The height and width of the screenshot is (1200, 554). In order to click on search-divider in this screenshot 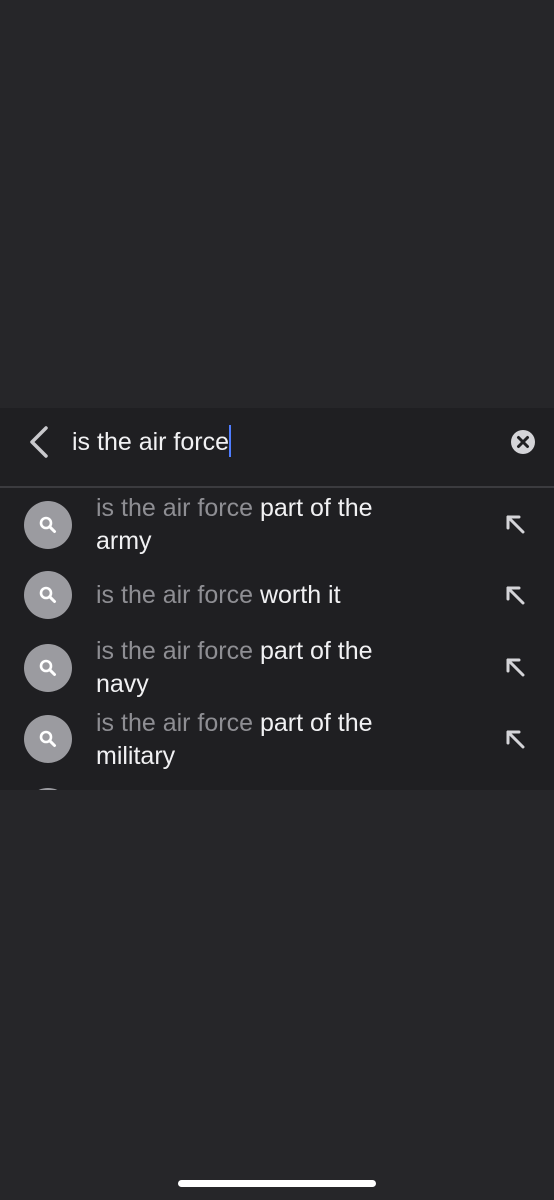, I will do `click(277, 487)`.